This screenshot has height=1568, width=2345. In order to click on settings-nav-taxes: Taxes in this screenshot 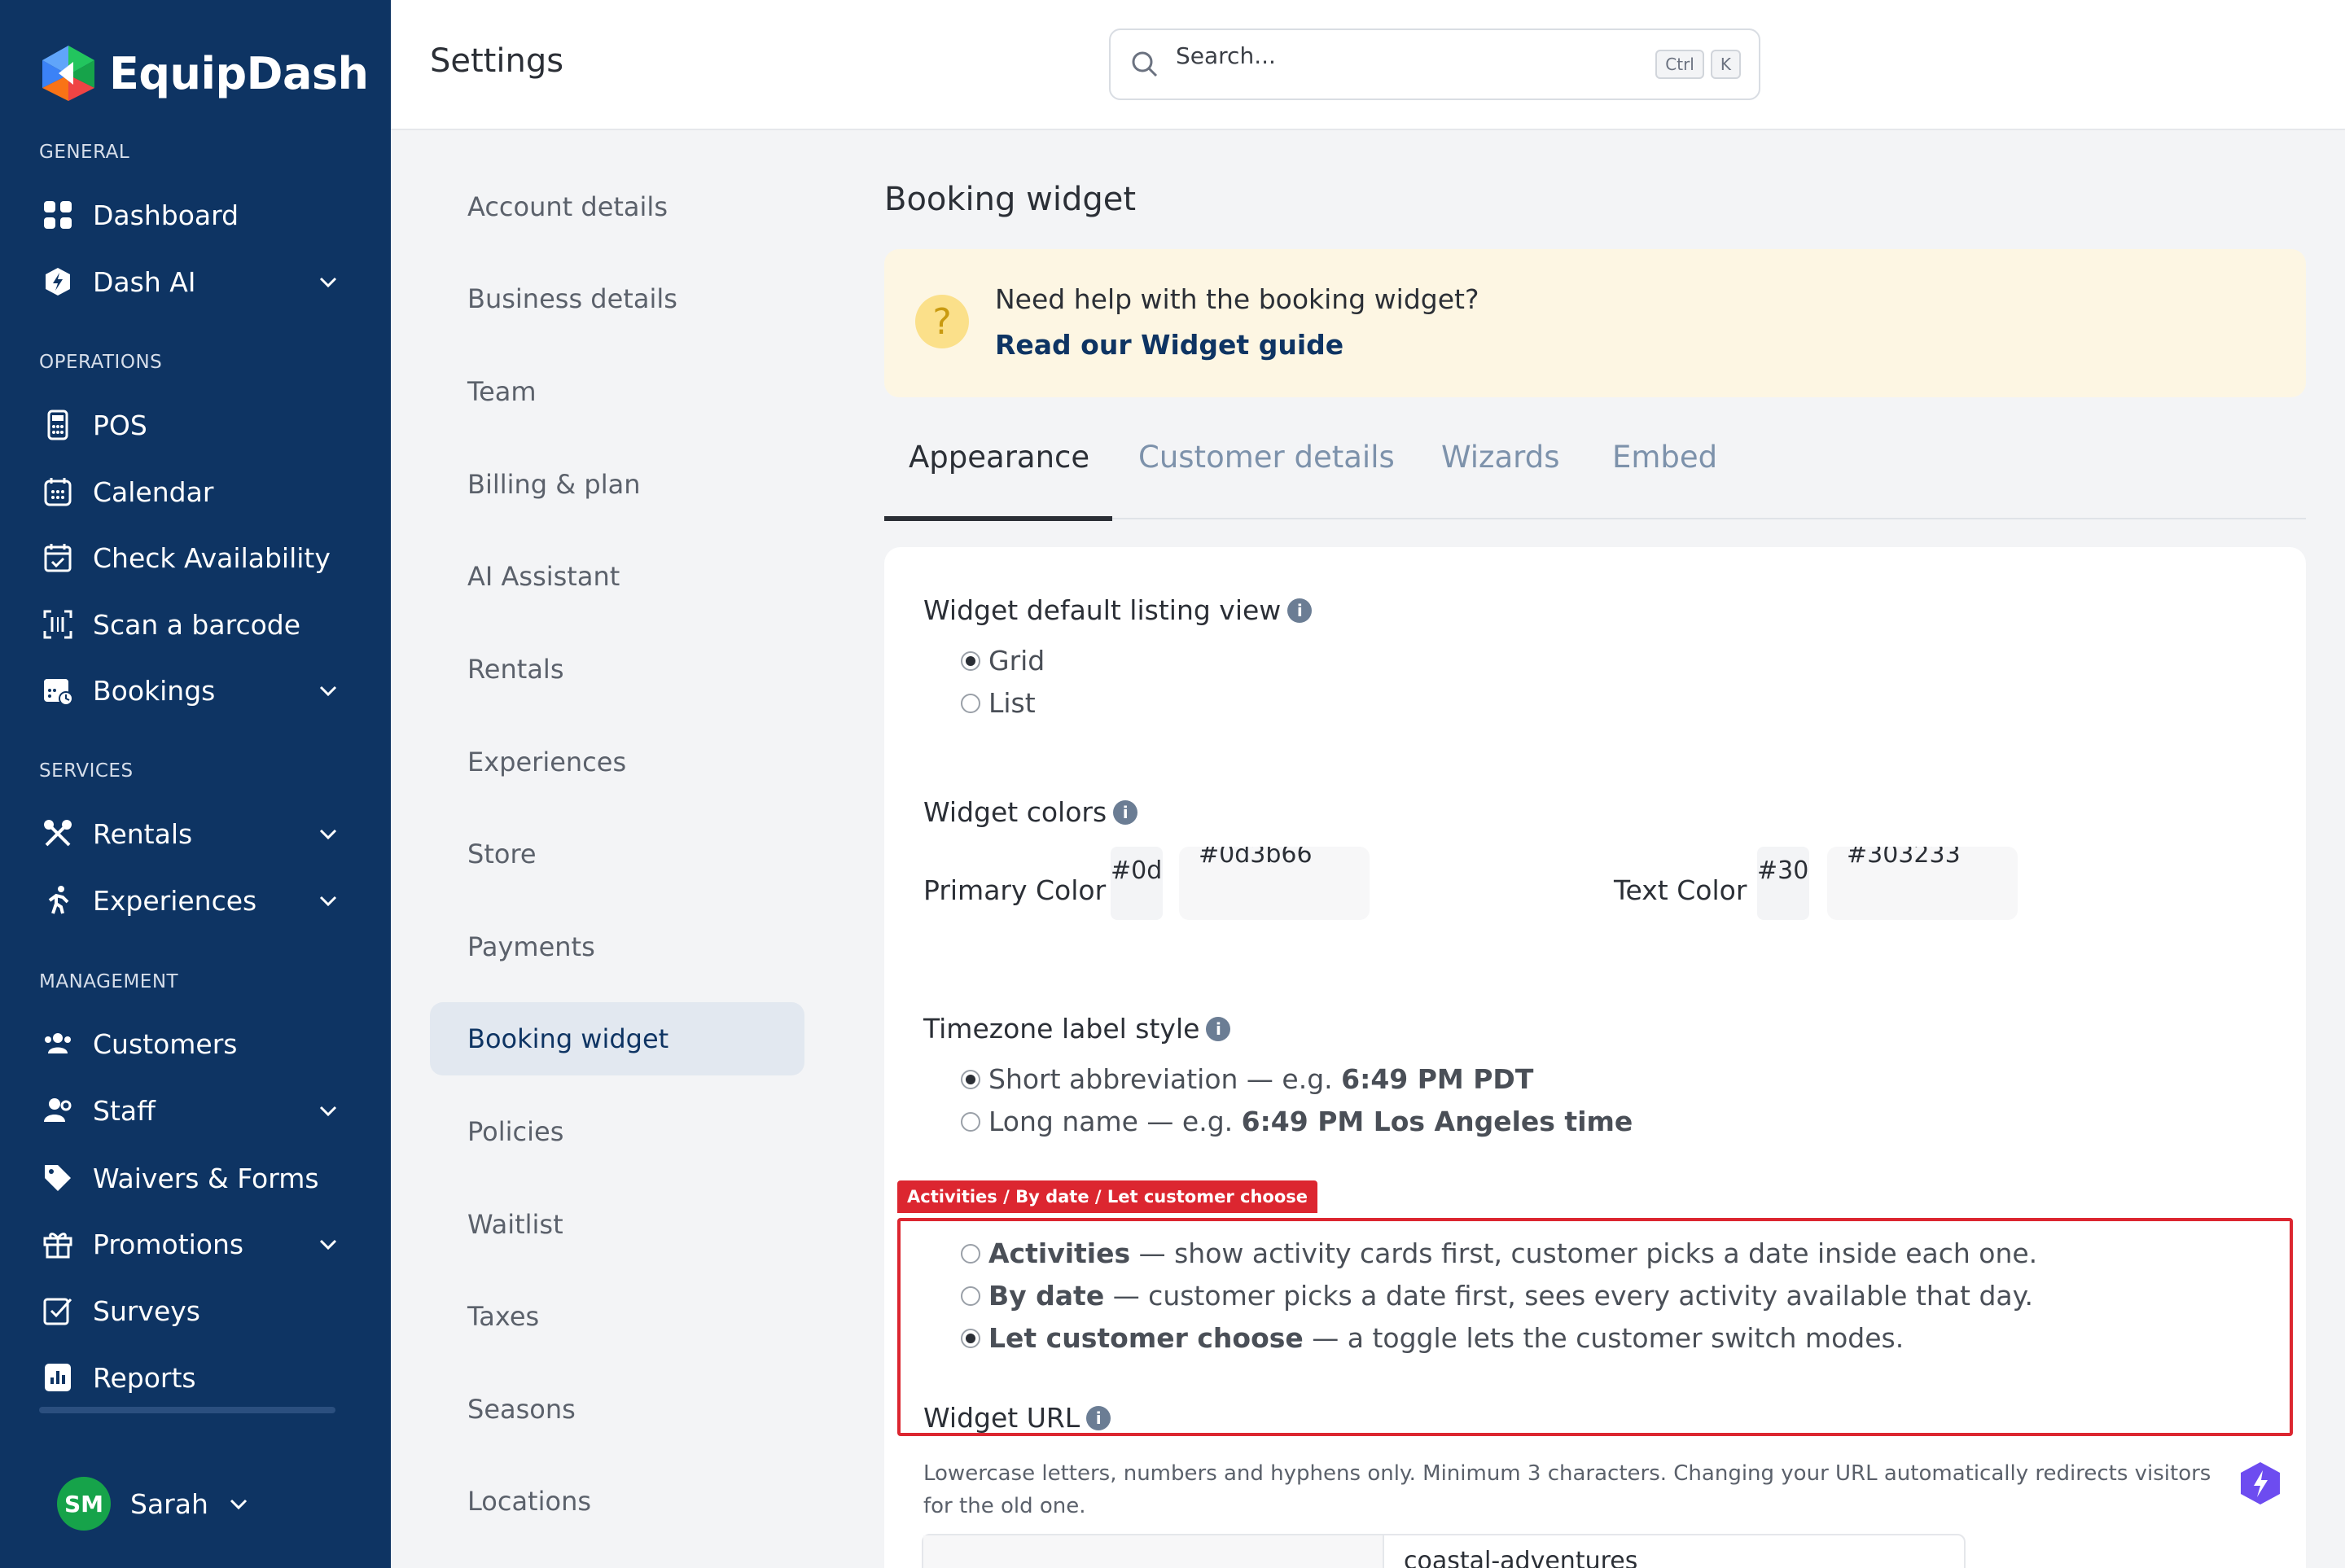, I will do `click(617, 1317)`.